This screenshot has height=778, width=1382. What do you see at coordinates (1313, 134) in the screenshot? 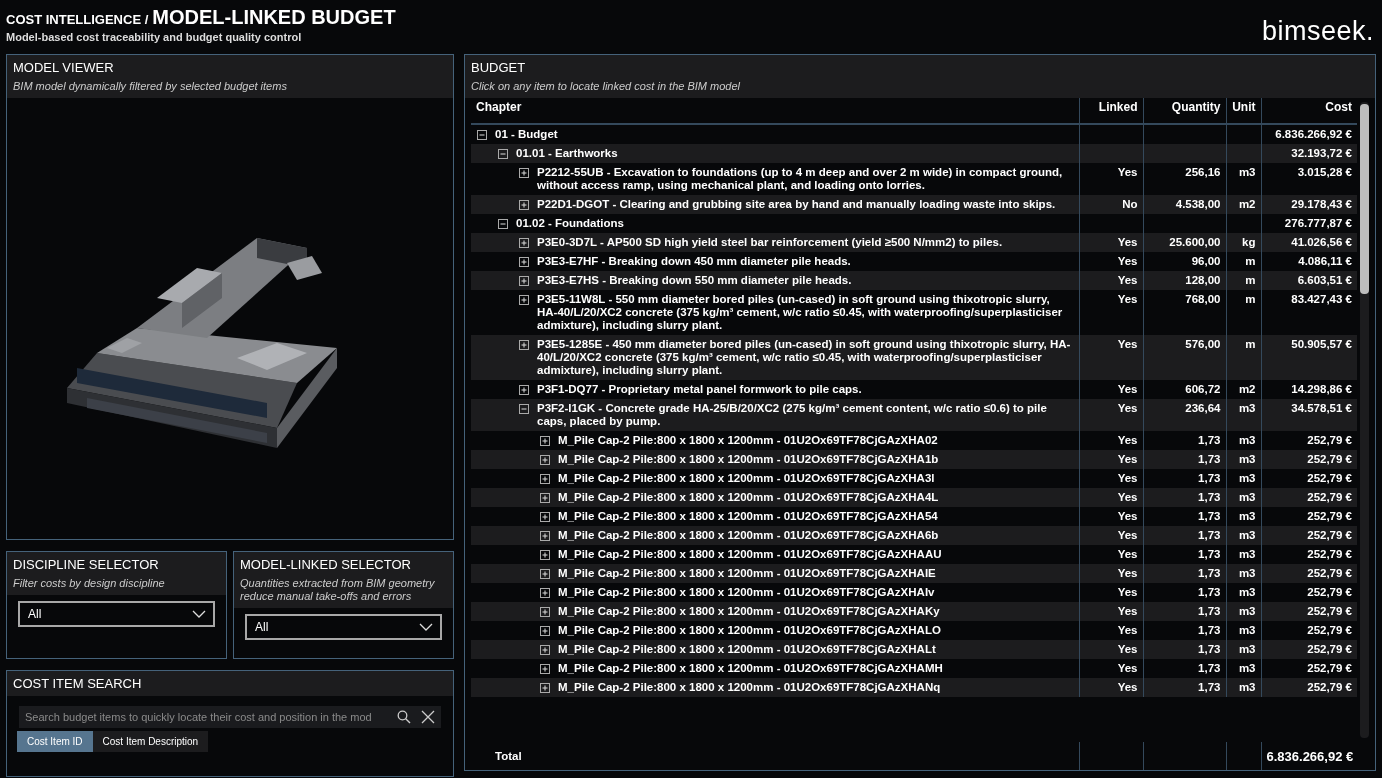
I see `cost-cell: 6.836.266,92 €` at bounding box center [1313, 134].